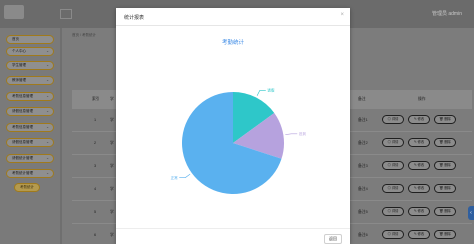 The image size is (474, 244). Describe the element at coordinates (95, 143) in the screenshot. I see `cell-index: 2` at that location.